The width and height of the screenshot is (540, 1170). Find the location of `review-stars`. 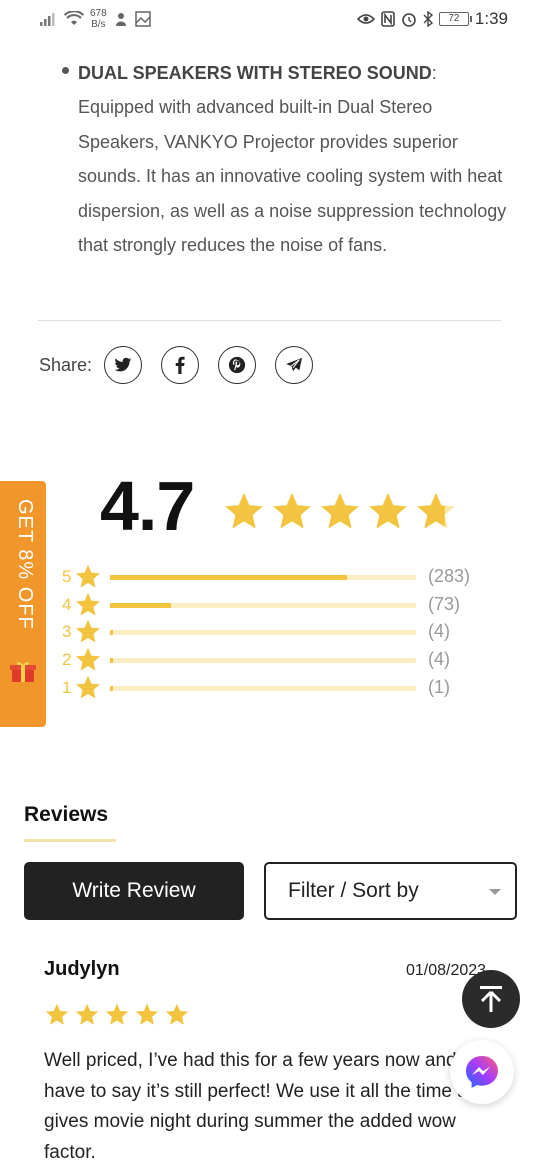

review-stars is located at coordinates (117, 1015).